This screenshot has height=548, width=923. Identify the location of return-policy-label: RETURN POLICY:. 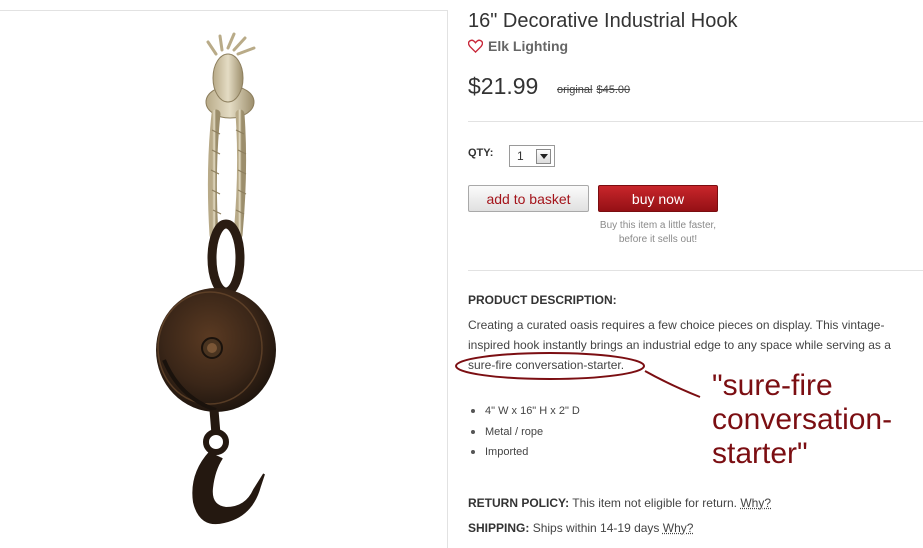
(519, 503).